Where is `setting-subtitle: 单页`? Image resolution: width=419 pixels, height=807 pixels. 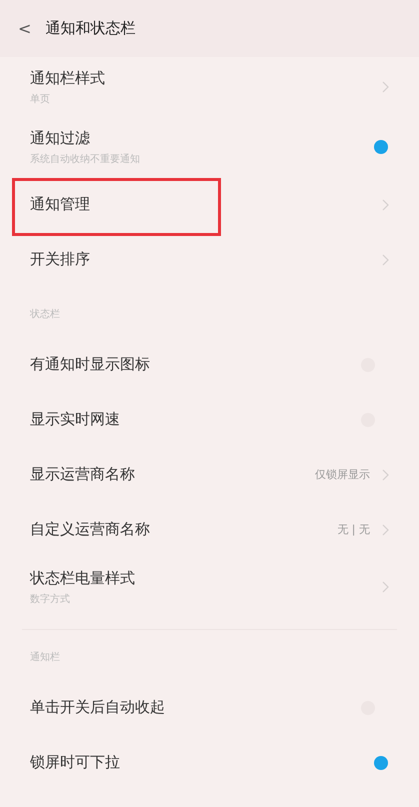
setting-subtitle: 单页 is located at coordinates (40, 99).